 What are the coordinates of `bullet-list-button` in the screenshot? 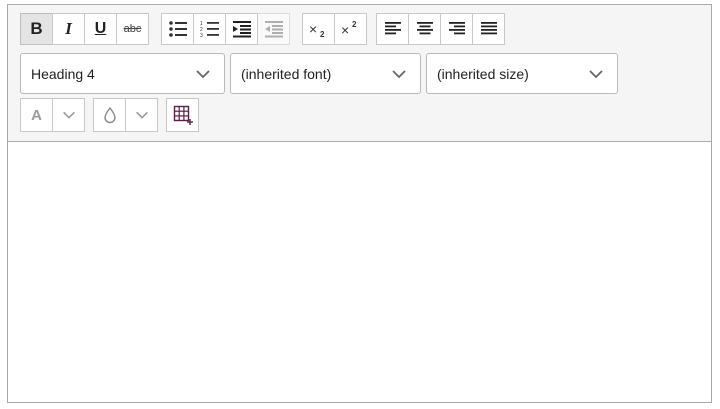 It's located at (177, 29).